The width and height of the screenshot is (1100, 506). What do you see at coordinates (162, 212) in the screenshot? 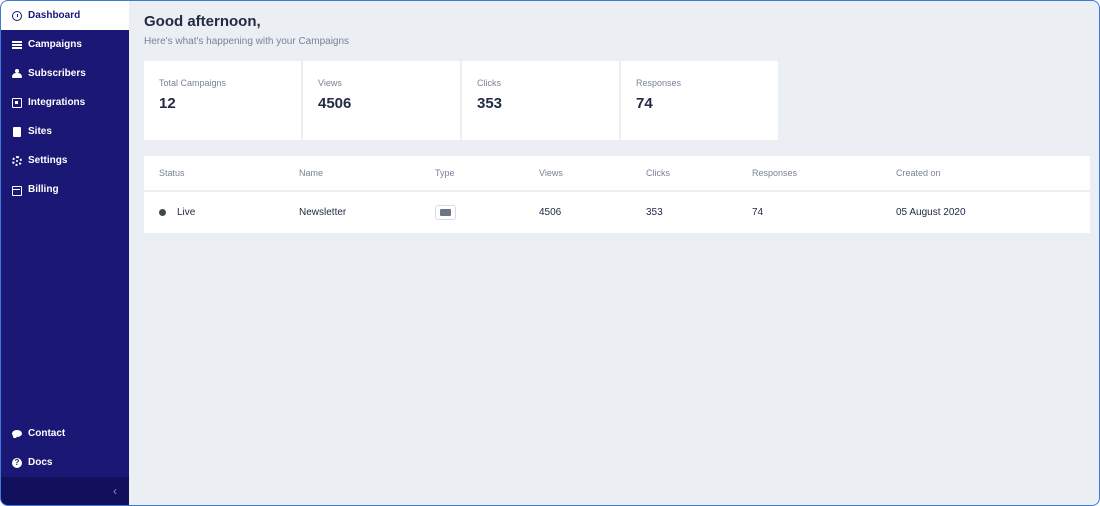
I see `status-live-dot` at bounding box center [162, 212].